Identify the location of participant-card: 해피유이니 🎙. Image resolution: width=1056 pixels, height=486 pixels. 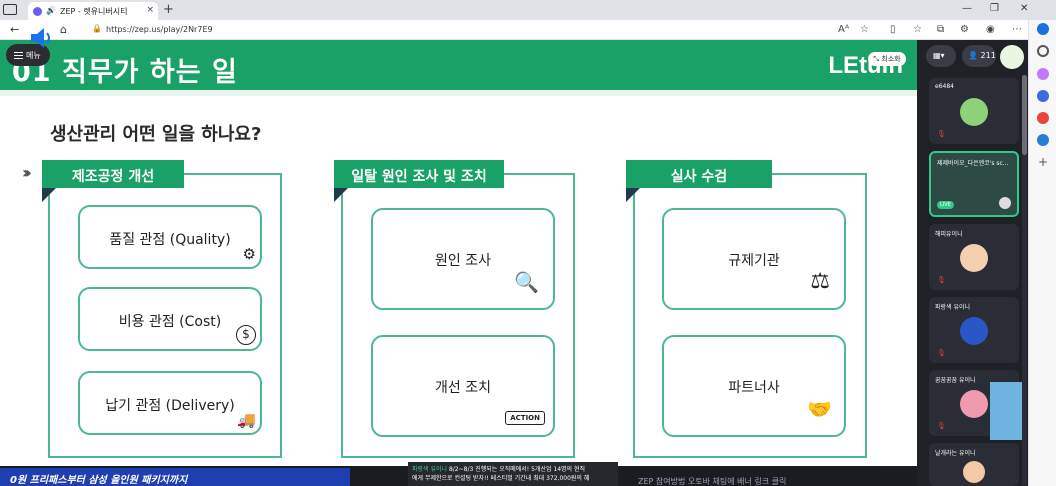
(974, 257).